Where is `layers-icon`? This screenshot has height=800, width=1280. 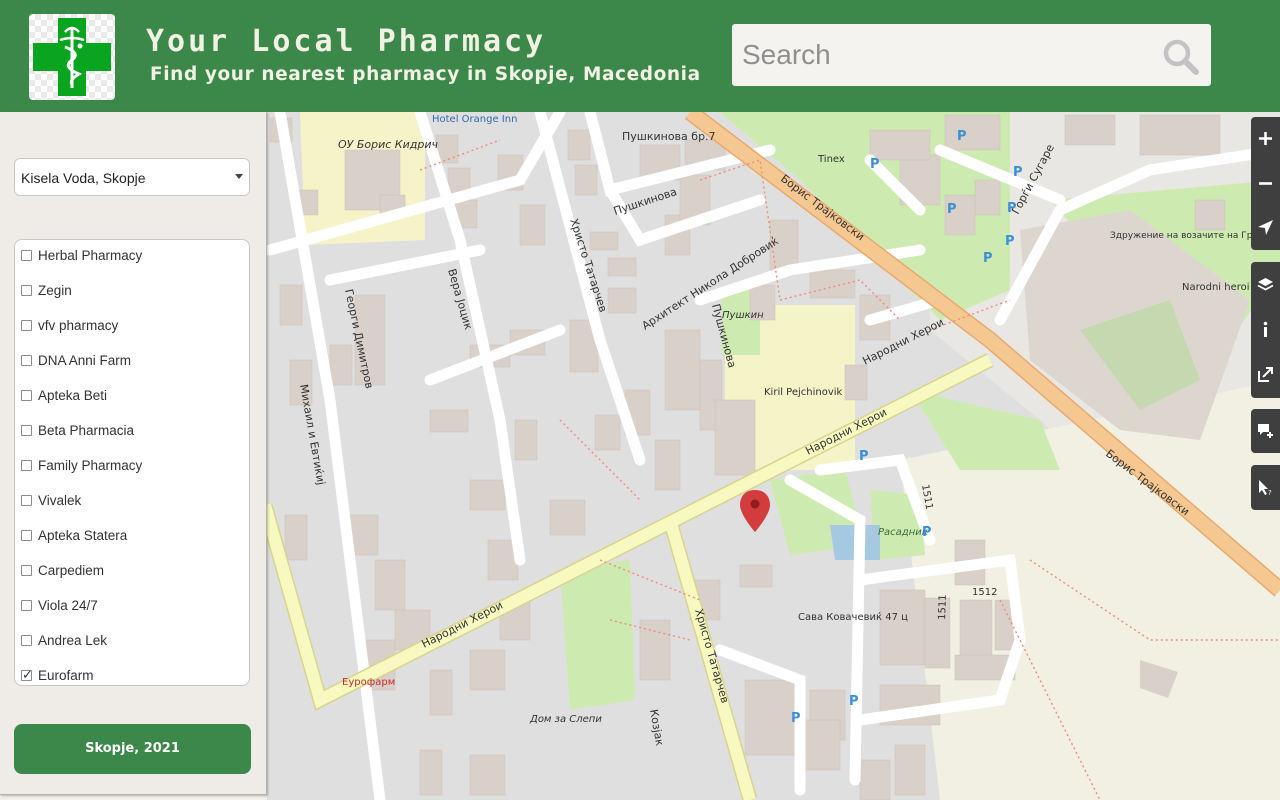
layers-icon is located at coordinates (1265, 284).